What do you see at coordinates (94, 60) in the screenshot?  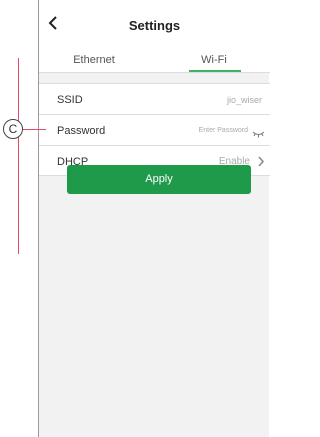 I see `tab-ethernet: Ethernet` at bounding box center [94, 60].